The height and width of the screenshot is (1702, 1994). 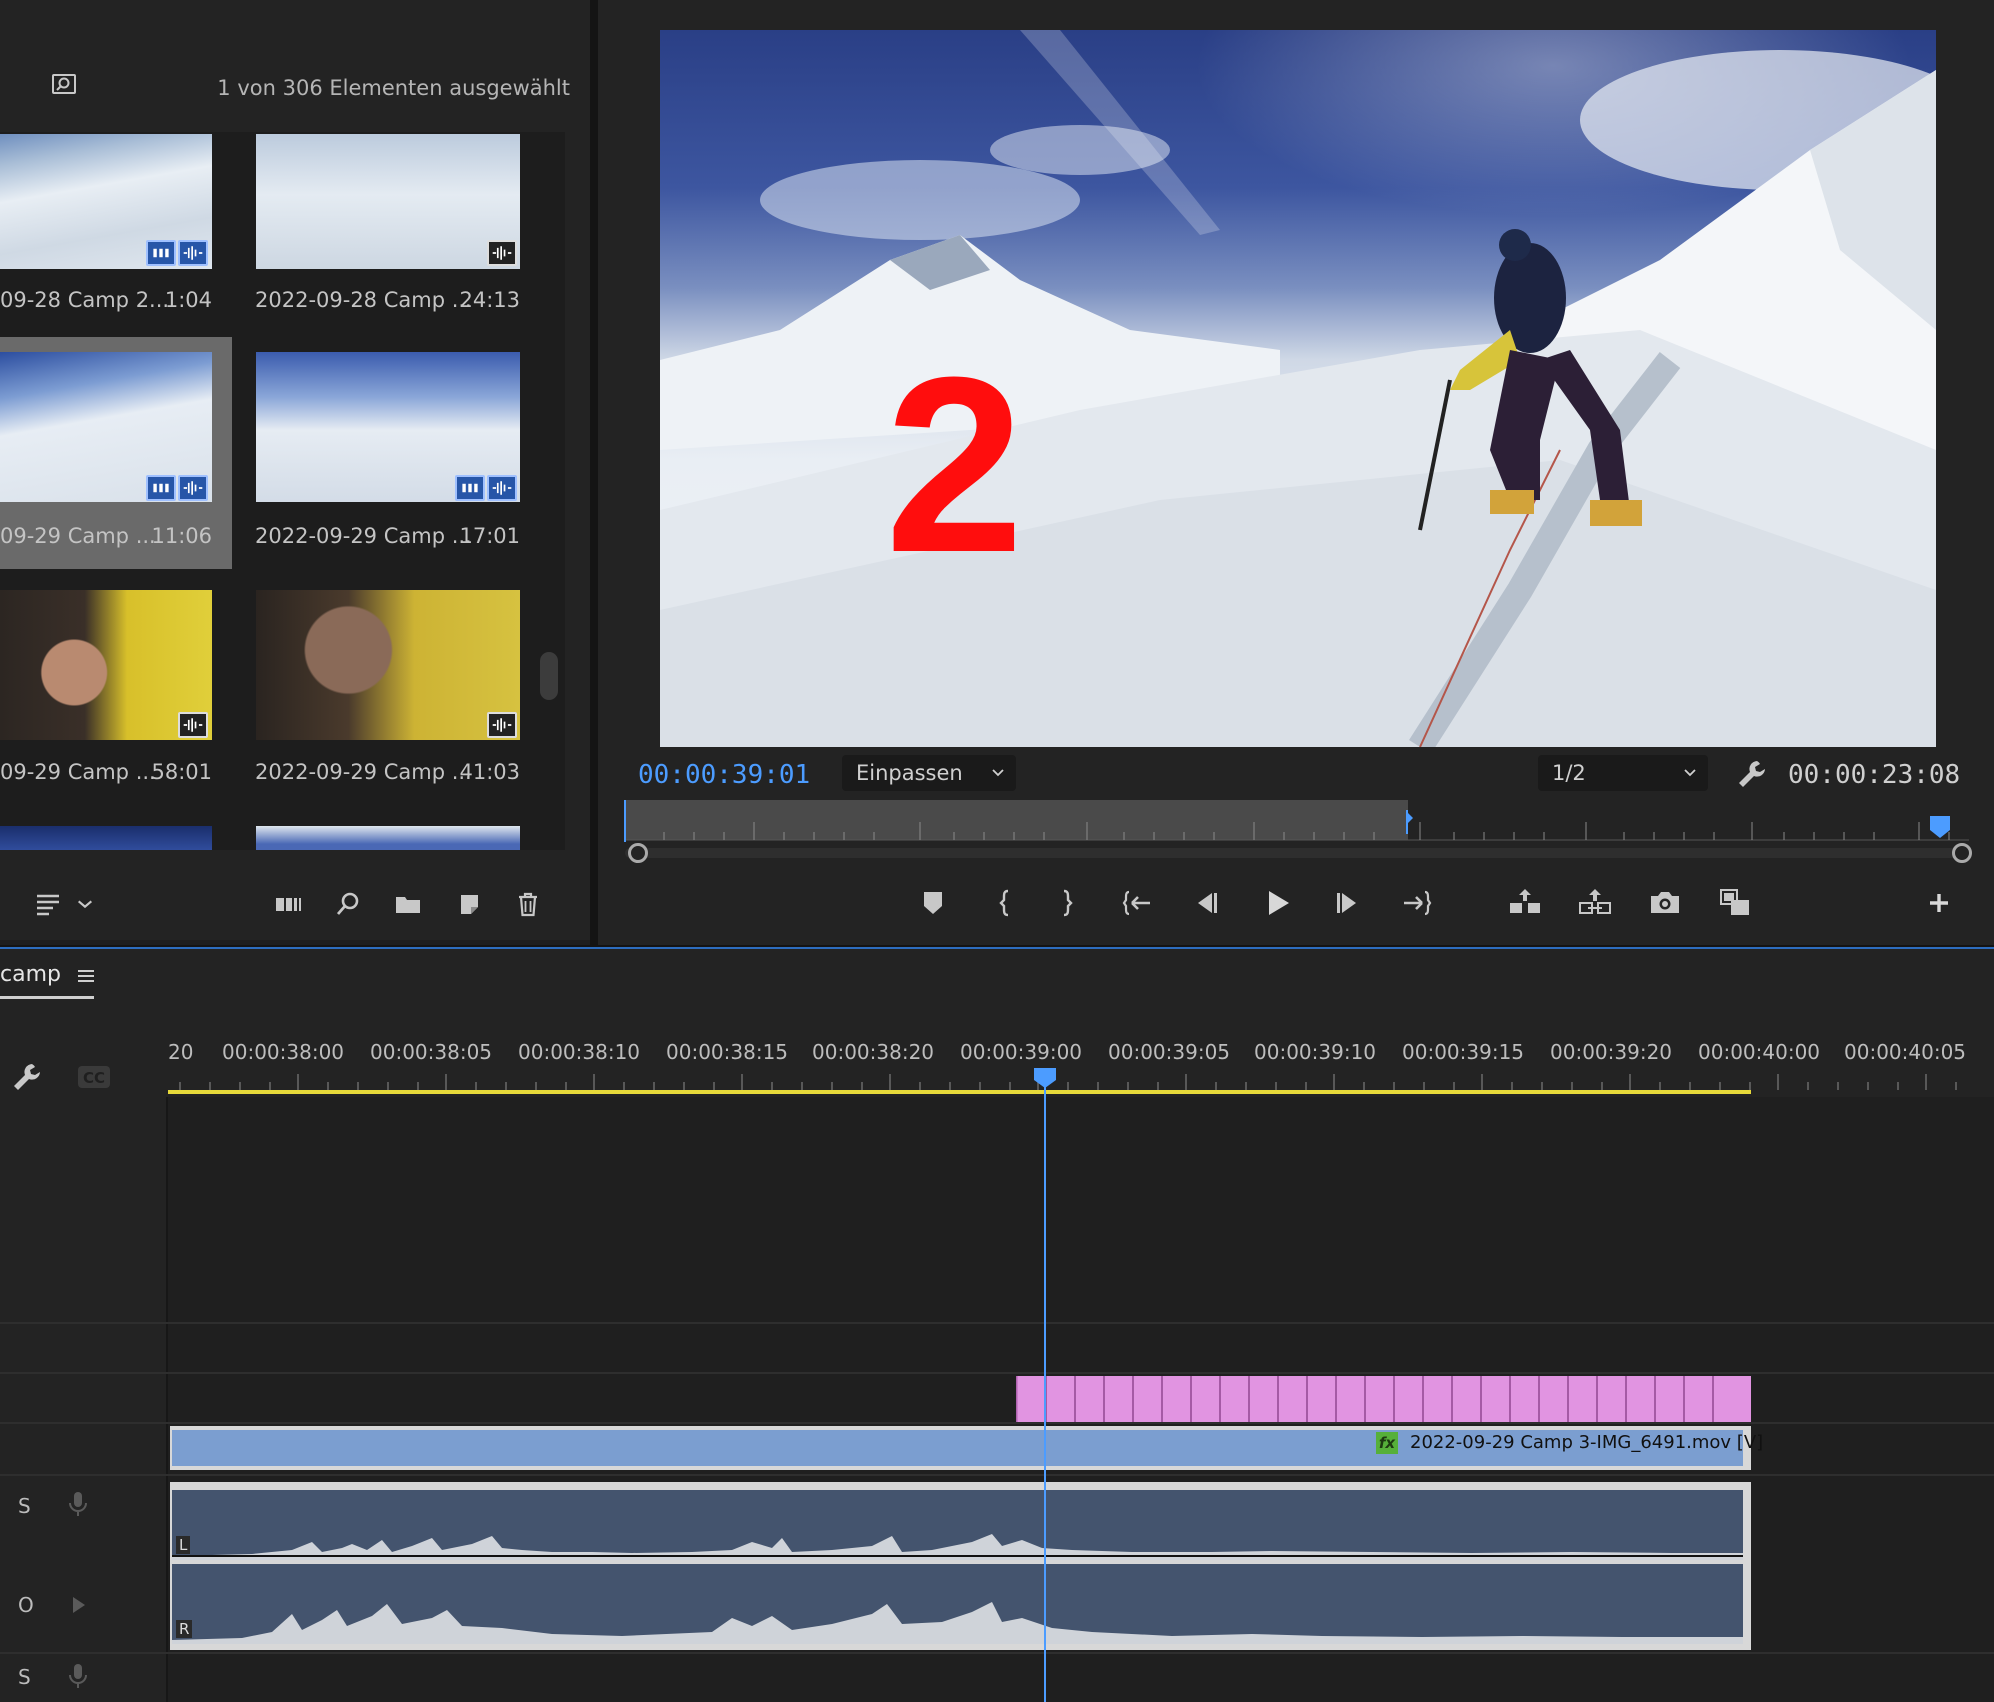 I want to click on ruler-label: 00:00:39:05, so click(x=1169, y=1052).